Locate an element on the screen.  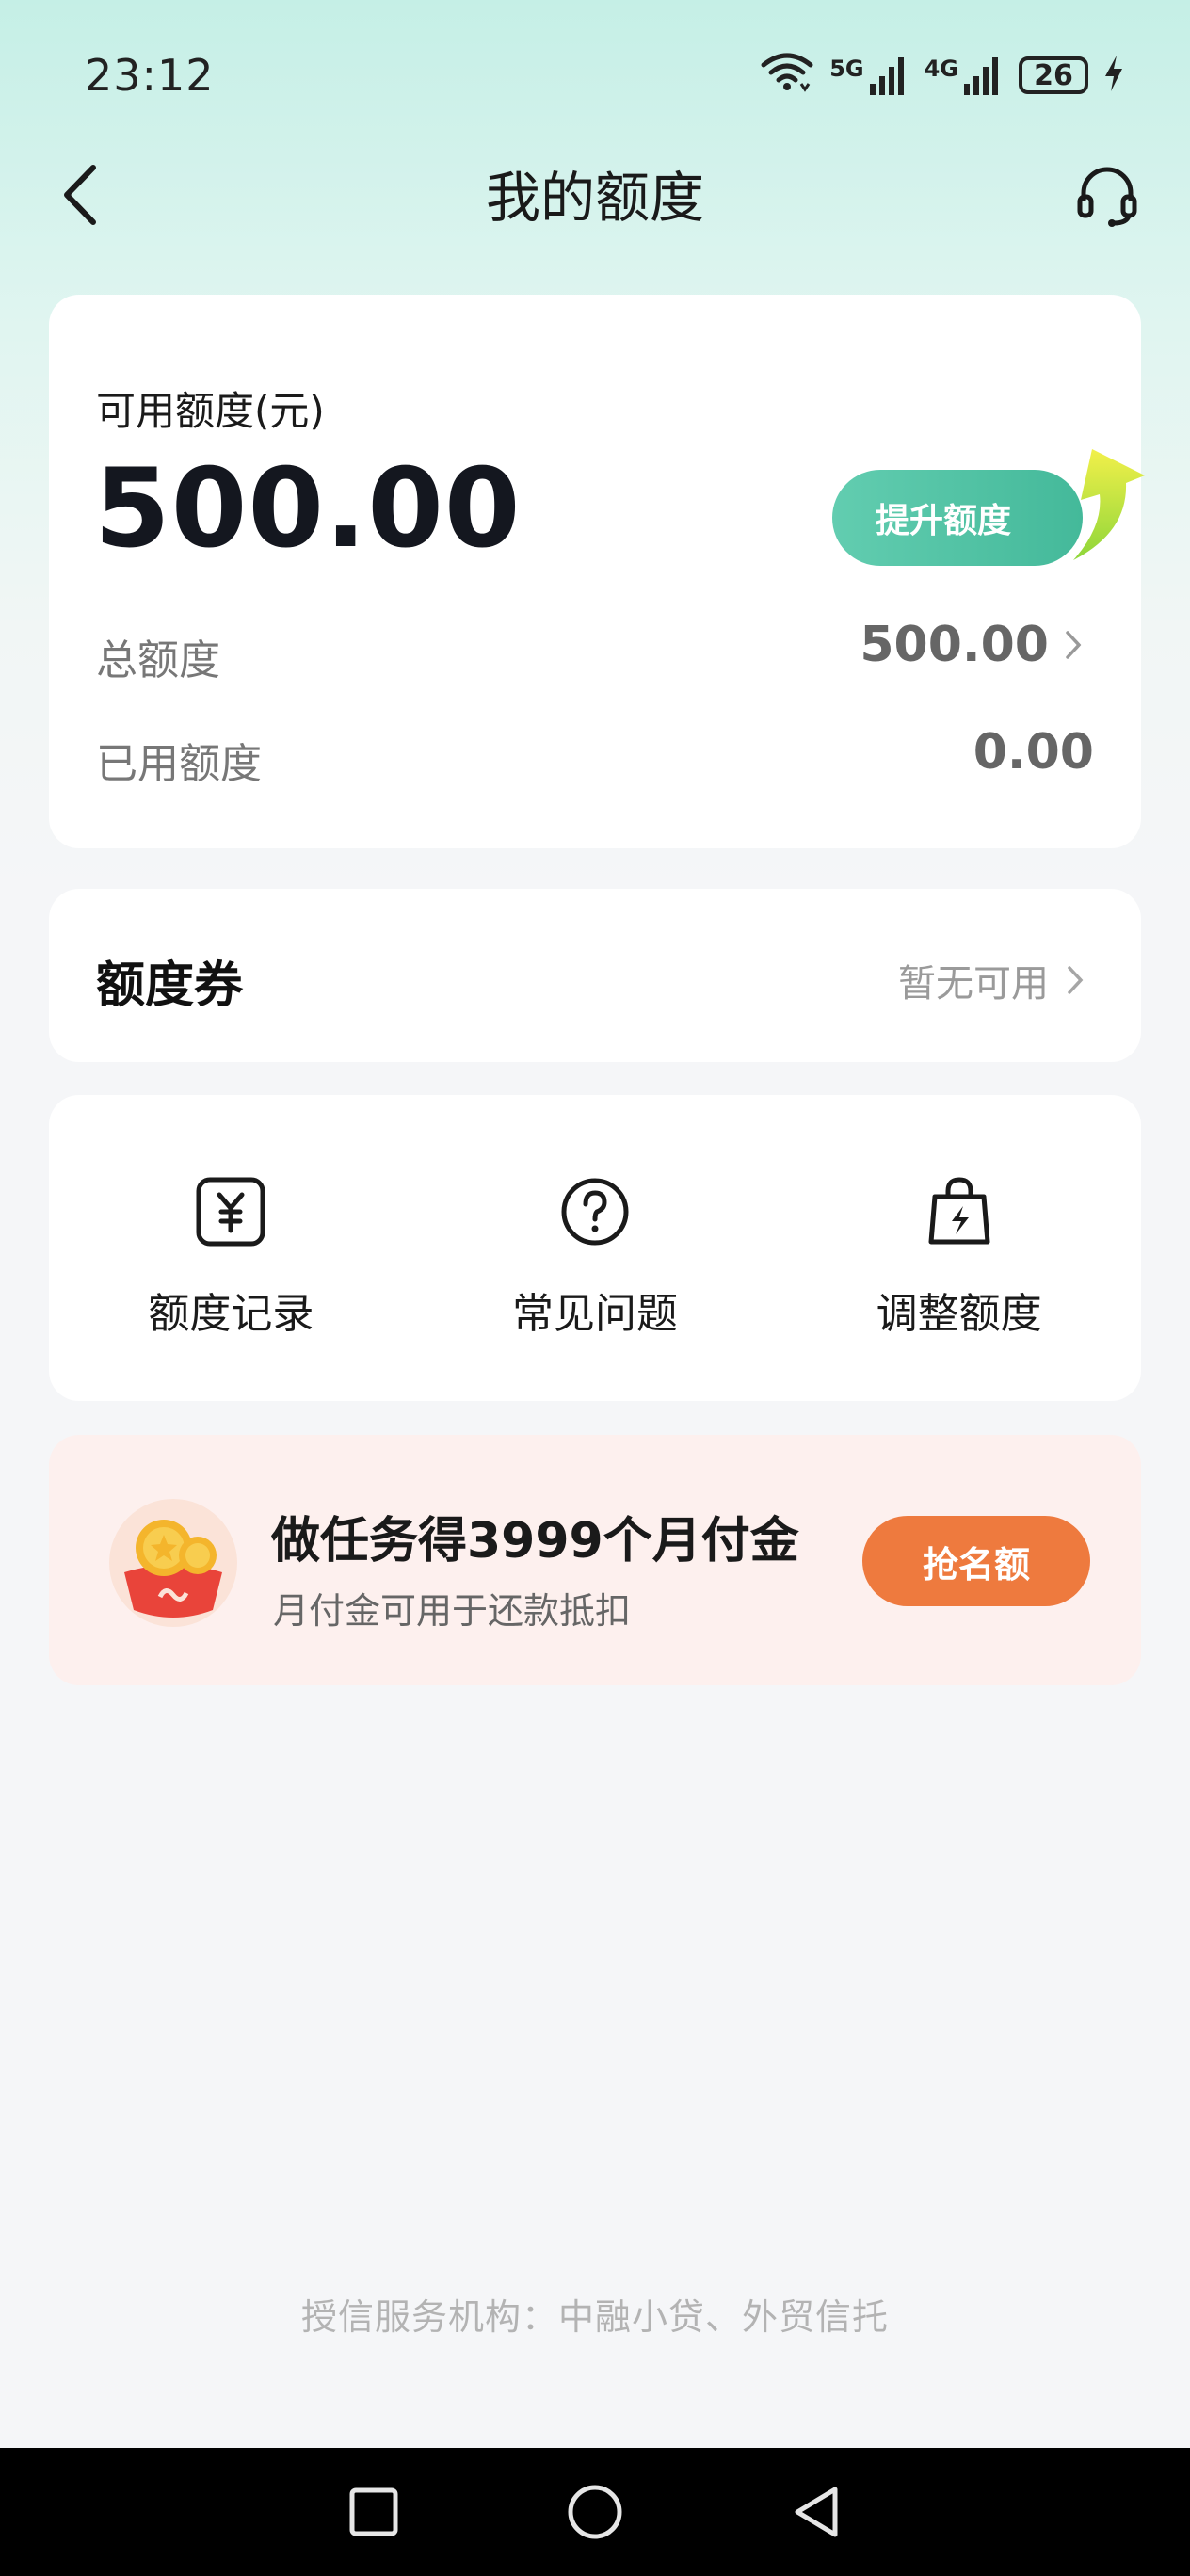
headset-icon is located at coordinates (1107, 197).